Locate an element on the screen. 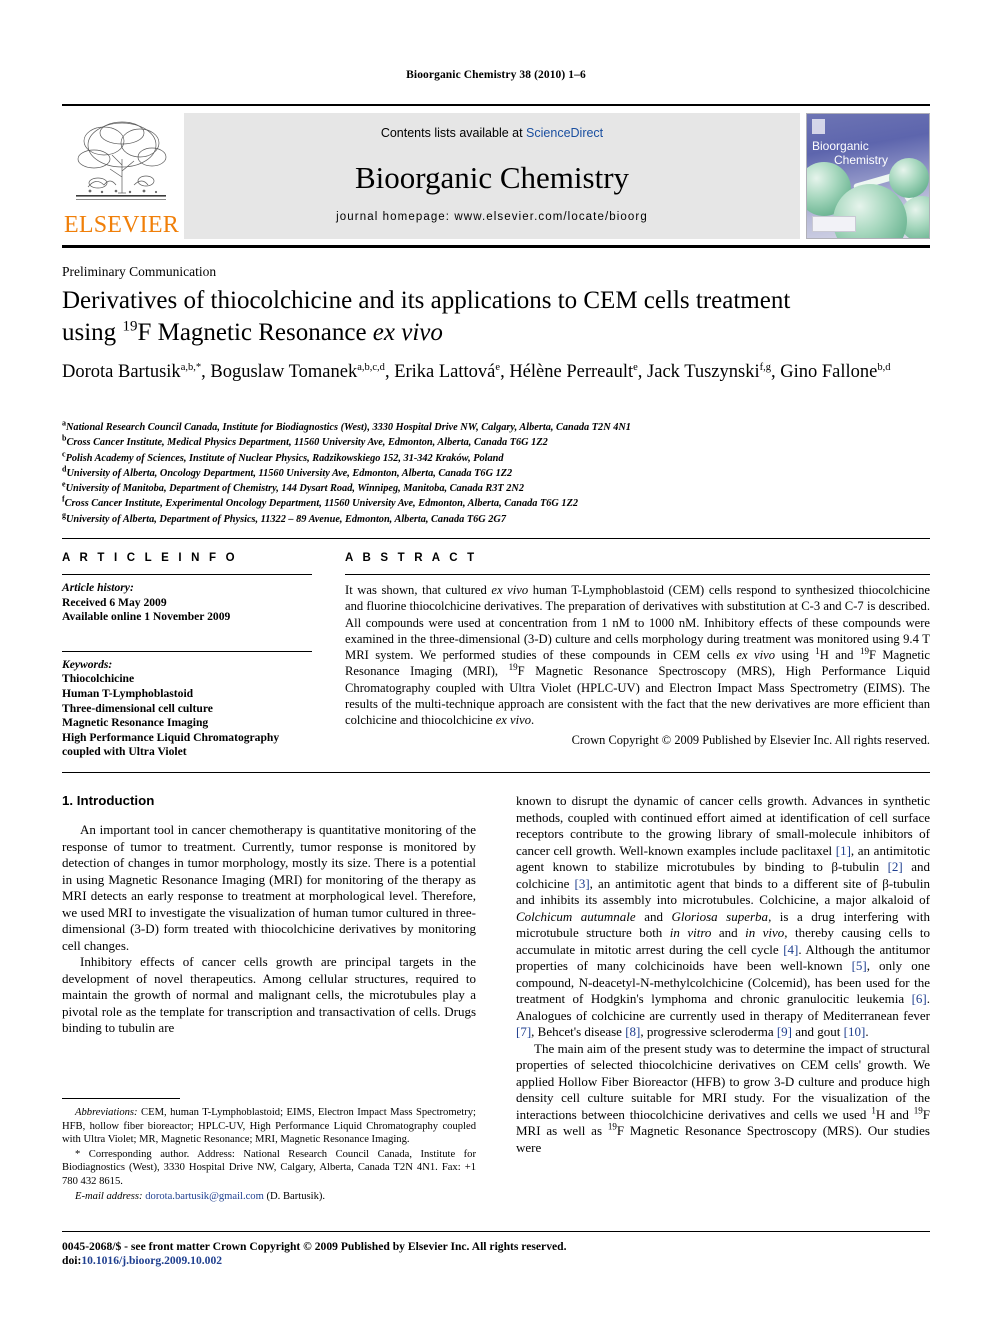  doi-link: 10.1016/j.bioorg.2009.10.002 is located at coordinates (151, 1260).